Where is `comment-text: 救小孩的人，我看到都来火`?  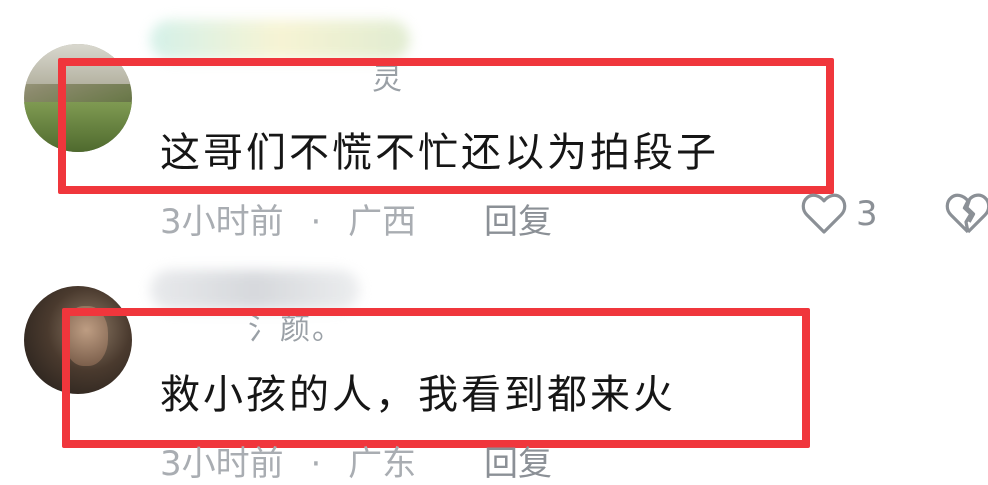
comment-text: 救小孩的人，我看到都来火 is located at coordinates (418, 395).